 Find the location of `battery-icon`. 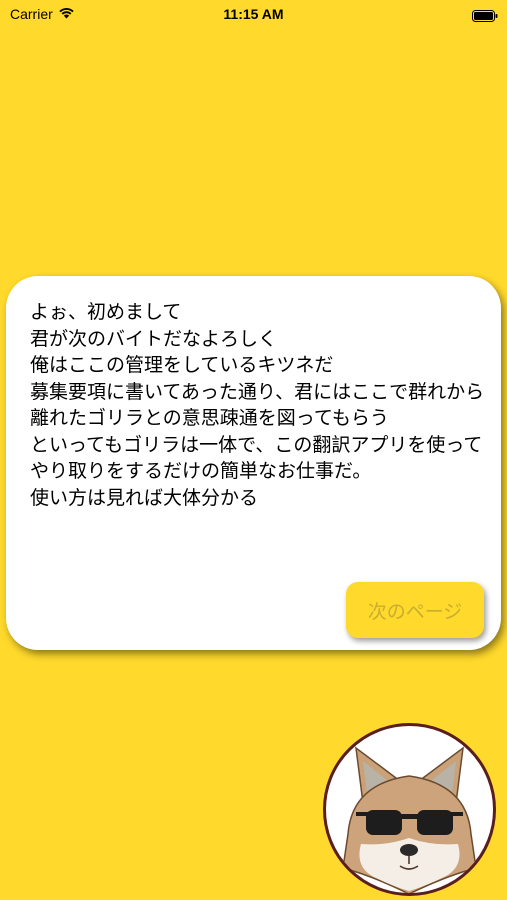

battery-icon is located at coordinates (485, 14).